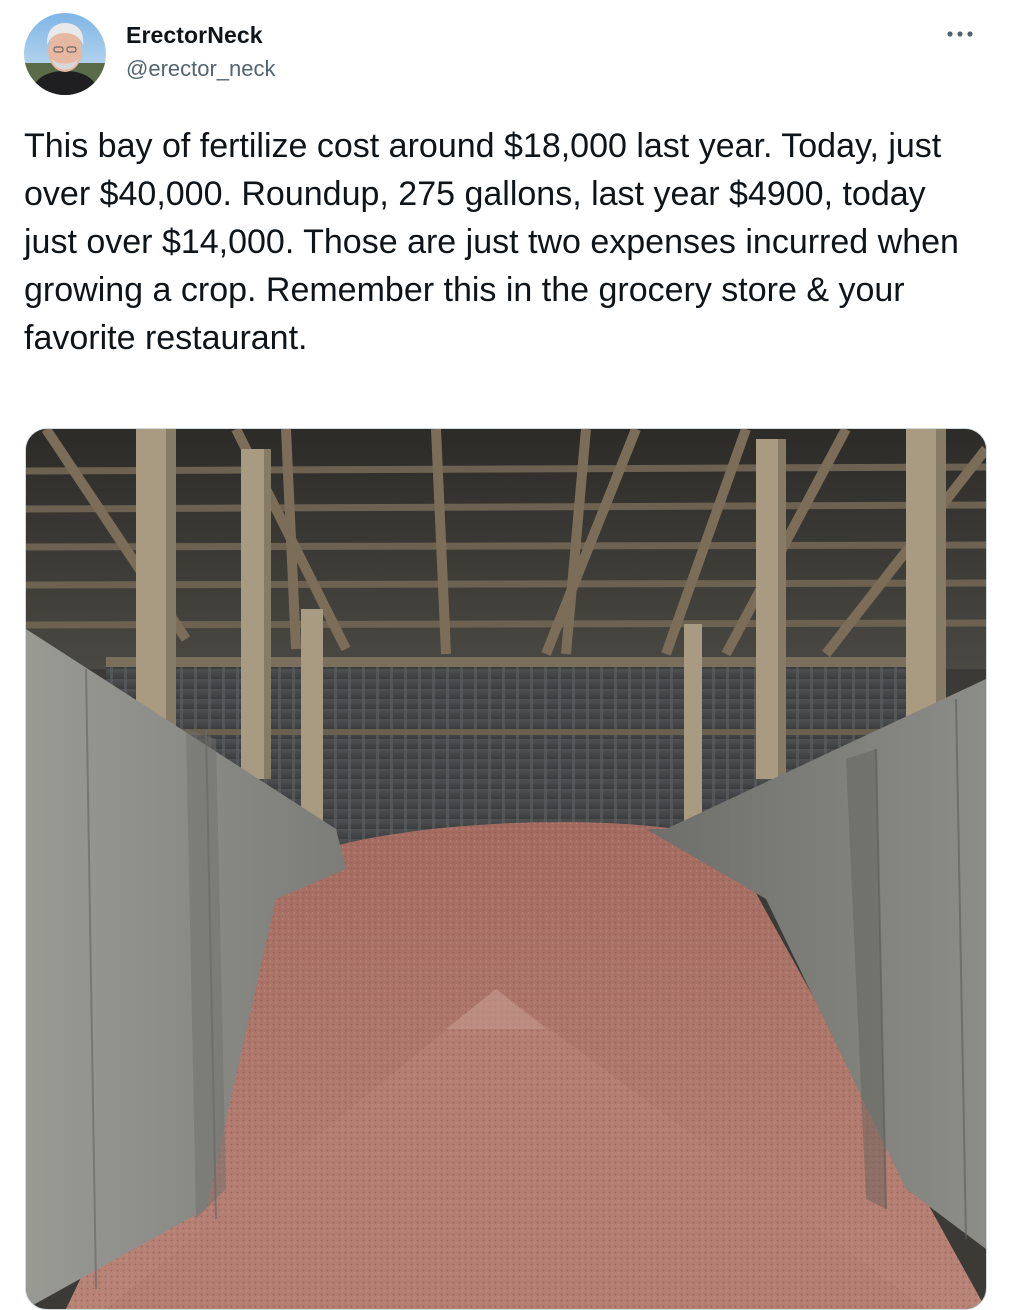 This screenshot has width=1010, height=1310. I want to click on profile-photo-icon, so click(65, 54).